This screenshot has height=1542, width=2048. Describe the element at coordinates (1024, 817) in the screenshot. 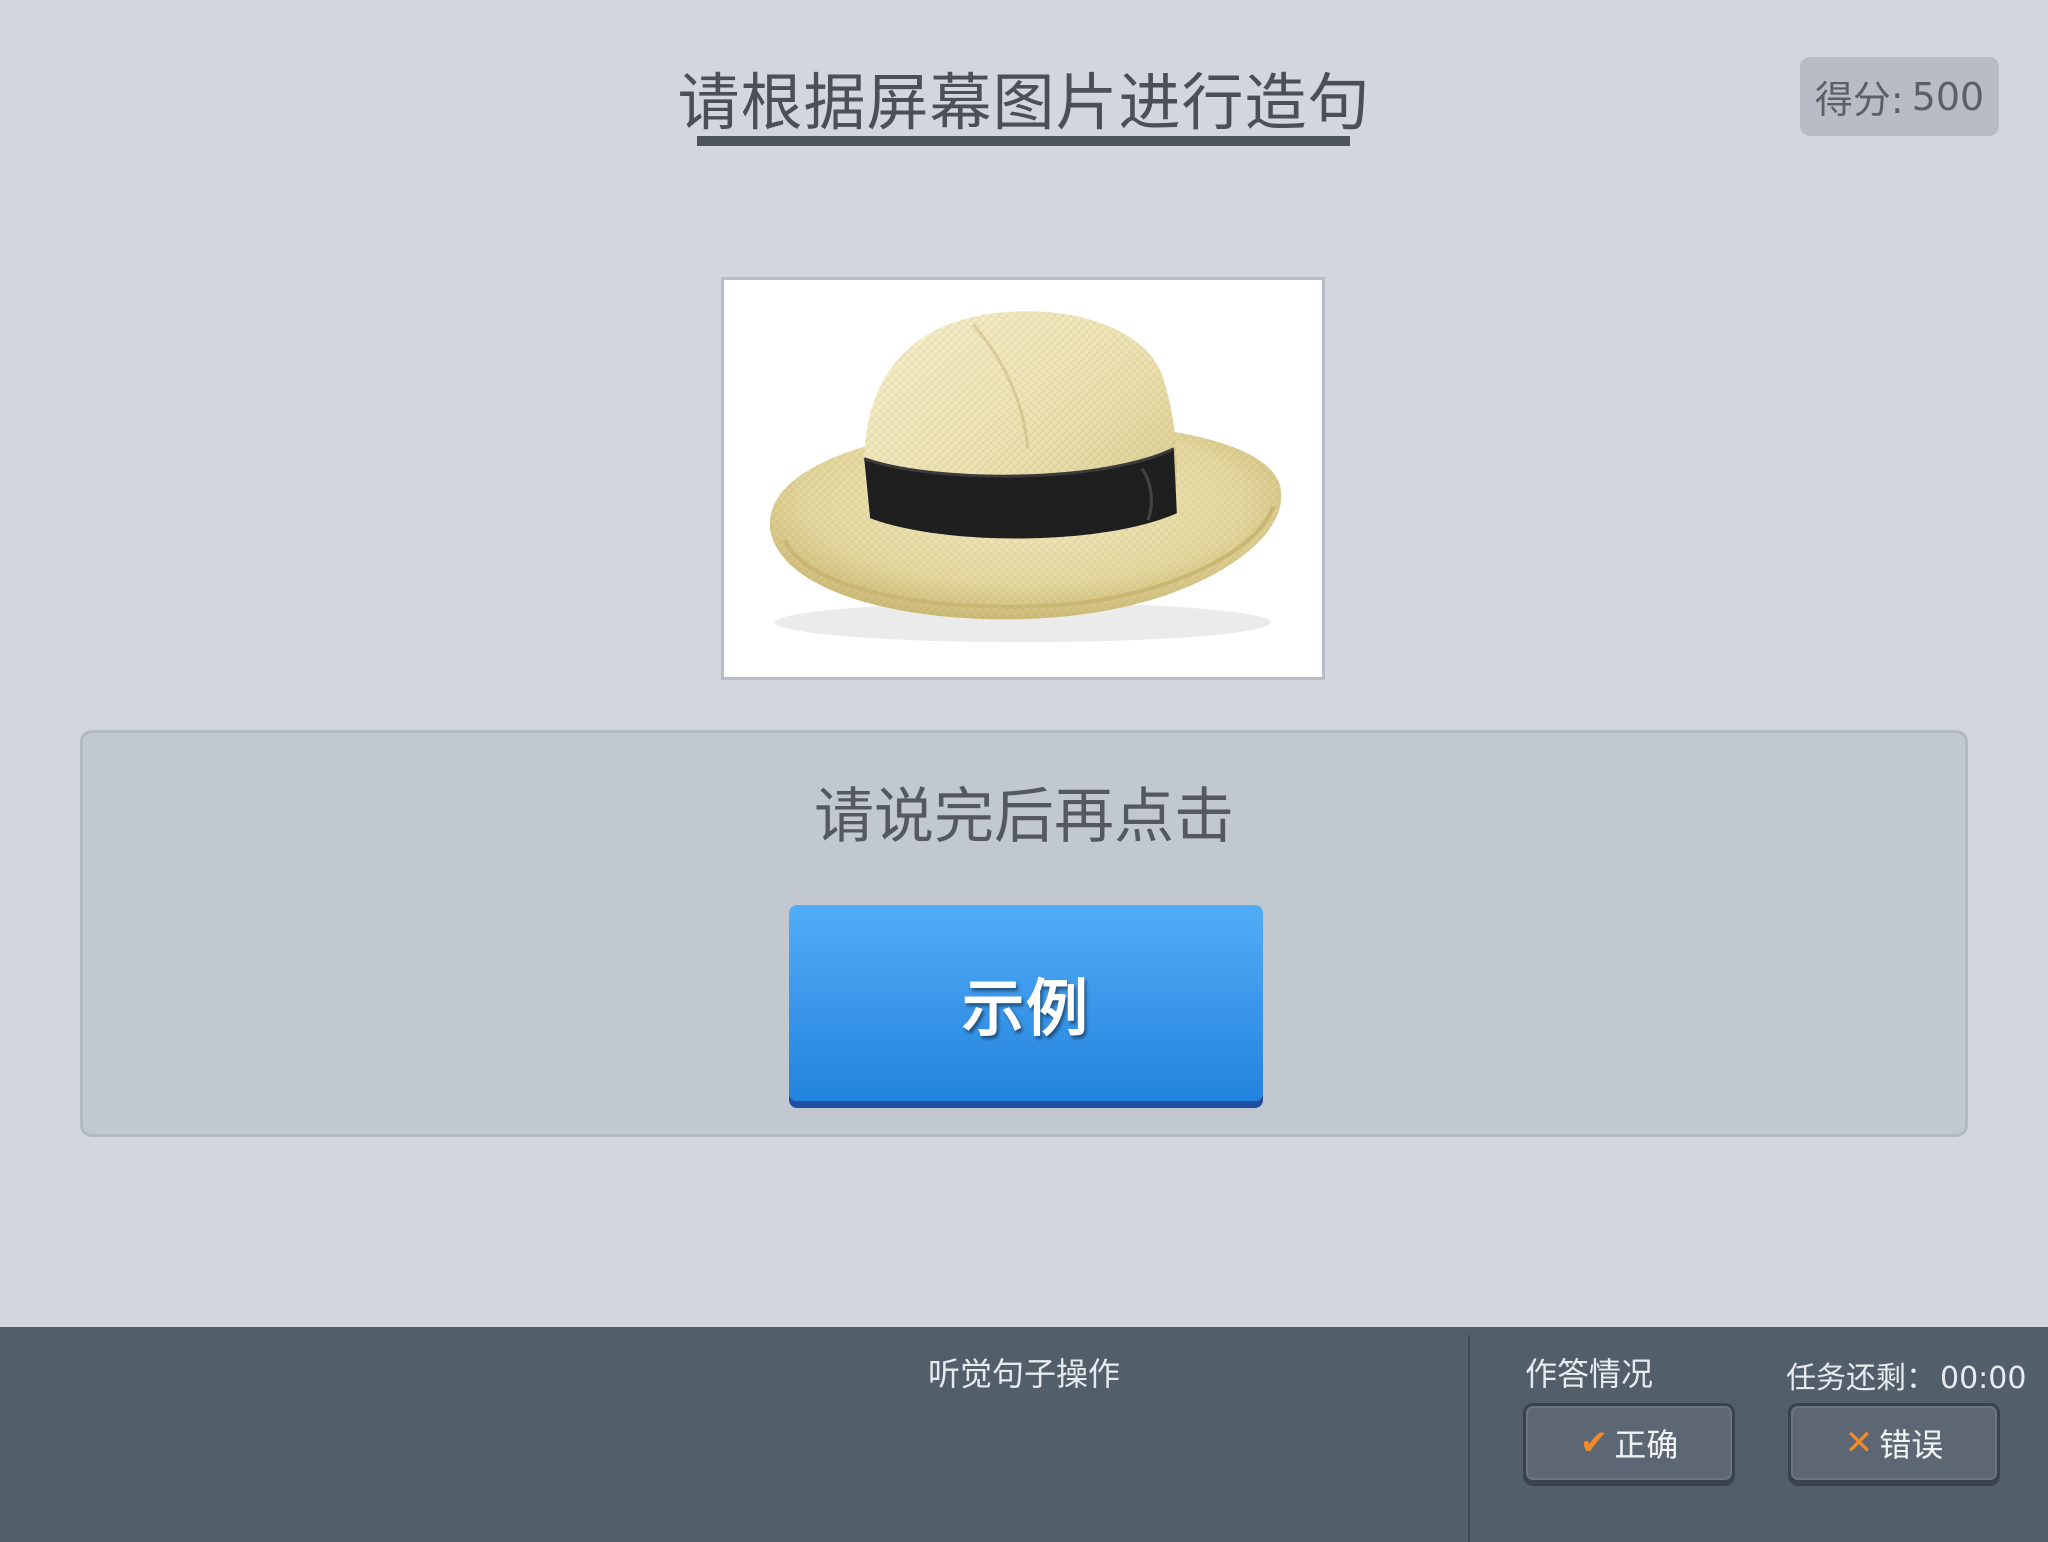

I see `instruction-text: 请说完后再点击` at that location.